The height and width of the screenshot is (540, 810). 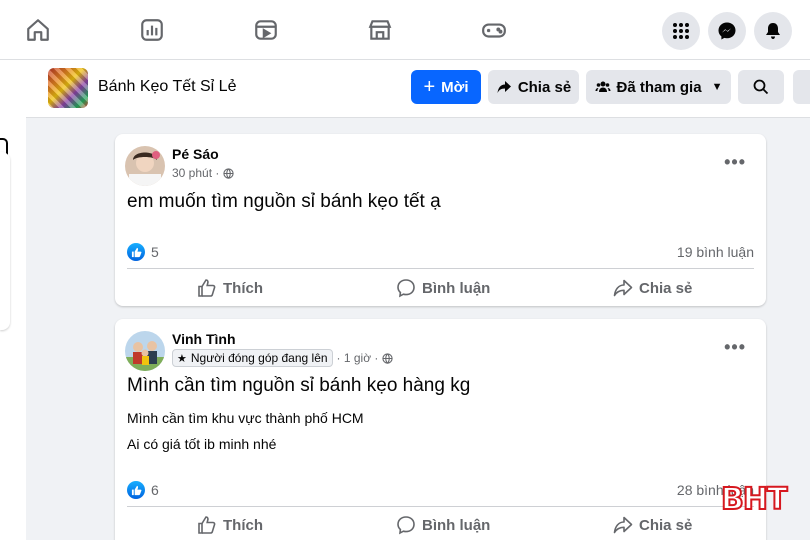 I want to click on home-icon, so click(x=38, y=30).